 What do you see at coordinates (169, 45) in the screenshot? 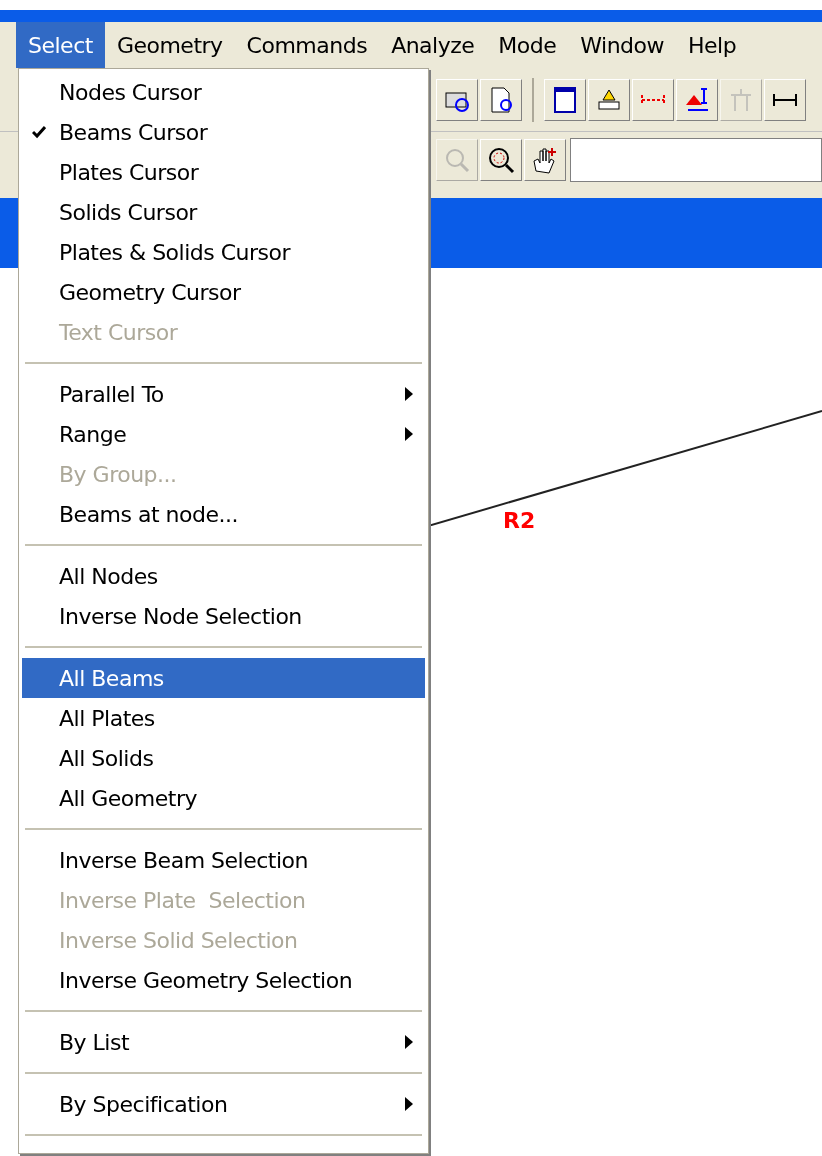
I see `menu-bar-item: Geometry` at bounding box center [169, 45].